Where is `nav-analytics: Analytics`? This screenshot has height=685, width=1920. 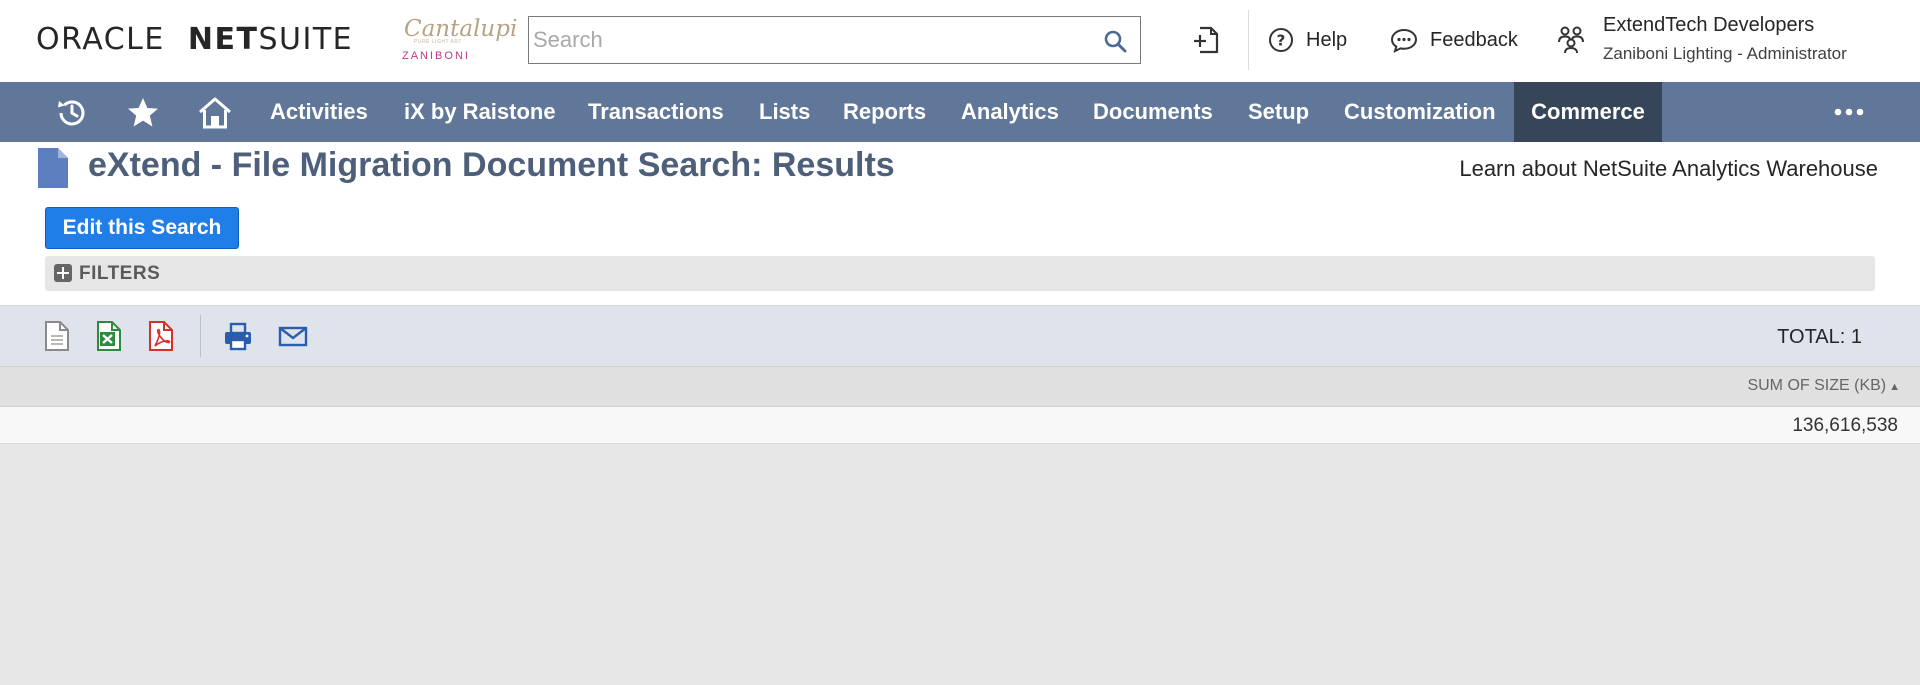 nav-analytics: Analytics is located at coordinates (1010, 112).